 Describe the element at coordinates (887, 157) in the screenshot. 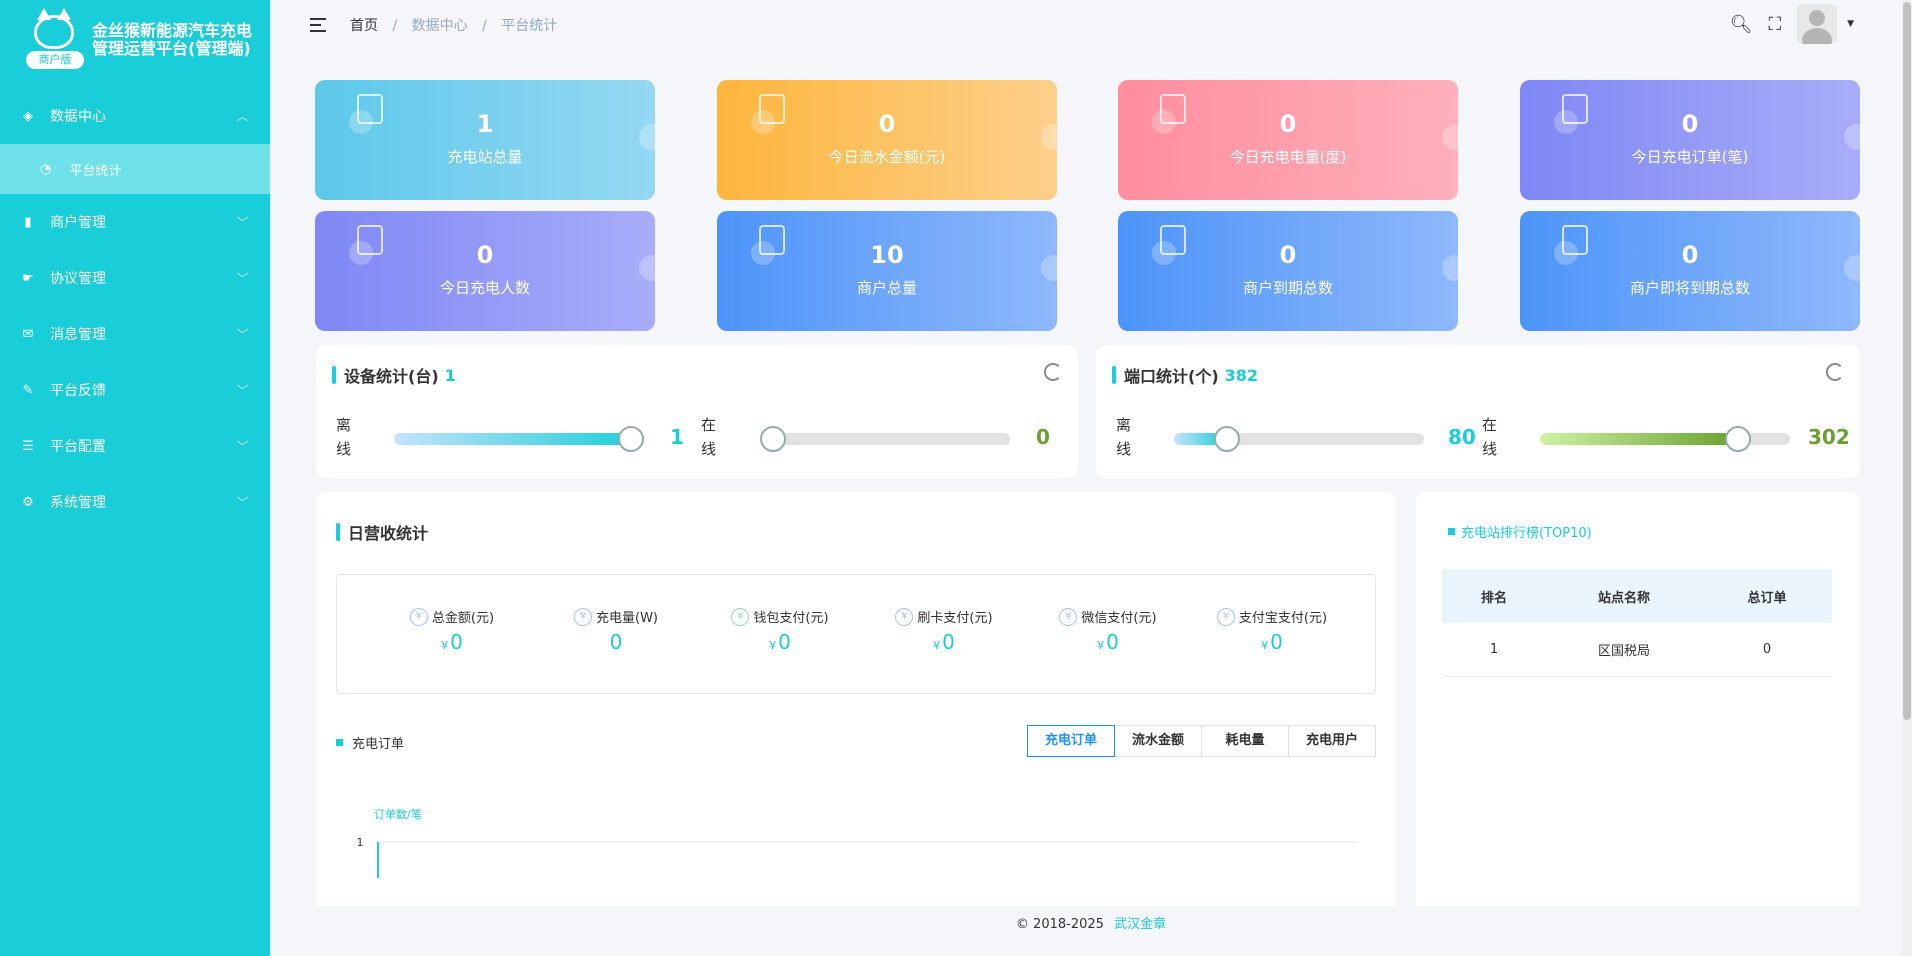

I see `stat-label: 今日流水金额(元)` at that location.